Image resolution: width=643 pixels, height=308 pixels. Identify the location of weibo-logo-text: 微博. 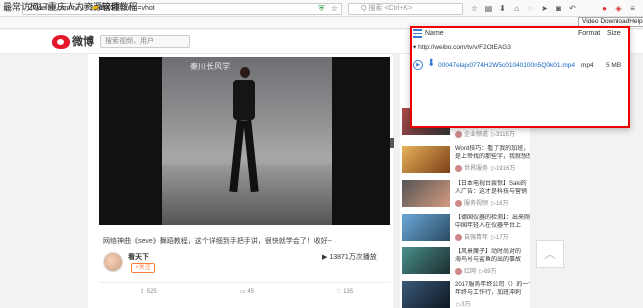
(83, 42).